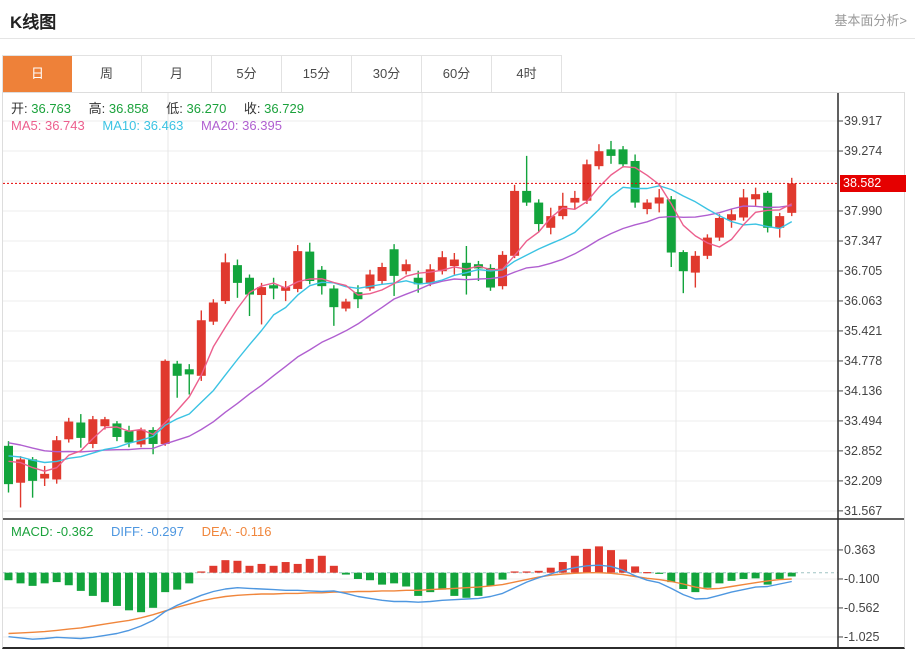  I want to click on tab-4hour: 4时, so click(527, 74).